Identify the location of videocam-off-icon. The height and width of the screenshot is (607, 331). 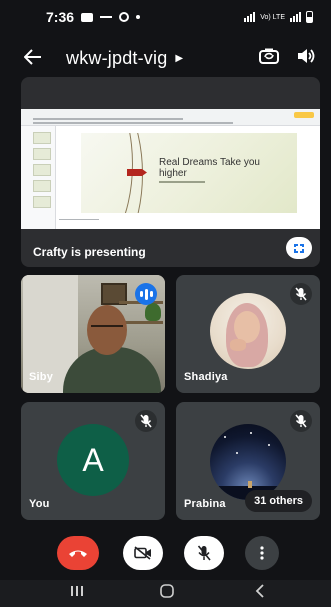
(142, 553).